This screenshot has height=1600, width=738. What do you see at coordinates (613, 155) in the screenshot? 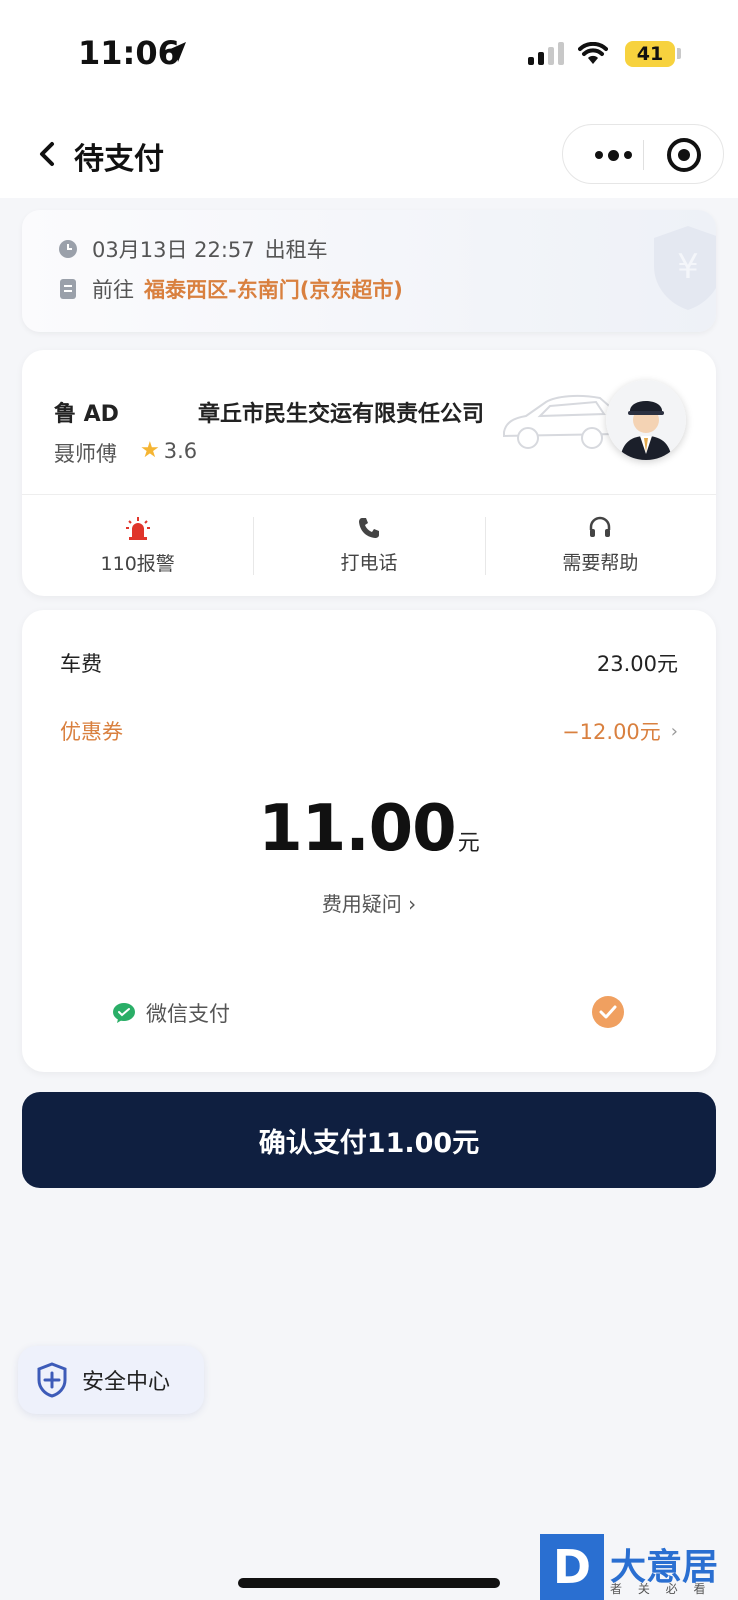
I see `more-dots-icon` at bounding box center [613, 155].